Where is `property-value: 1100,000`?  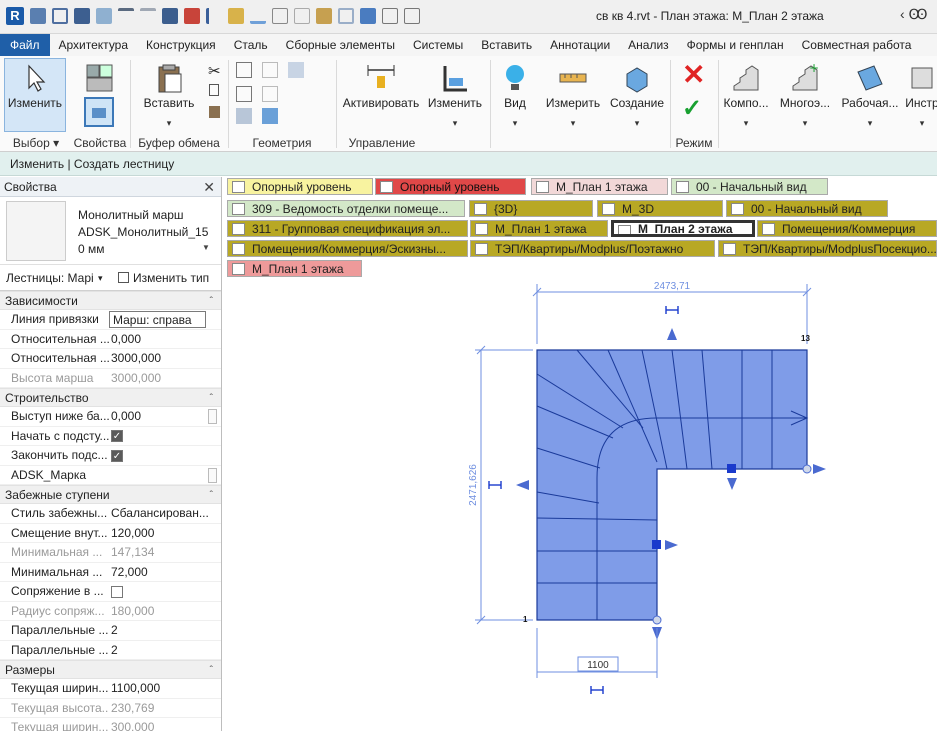 property-value: 1100,000 is located at coordinates (165, 688).